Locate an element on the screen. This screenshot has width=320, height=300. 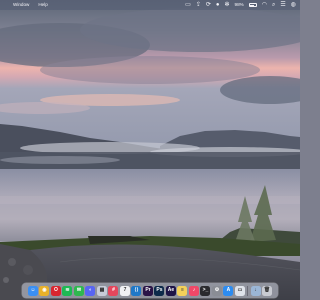
menu-bar-left: Window Help is located at coordinates (26, 5).